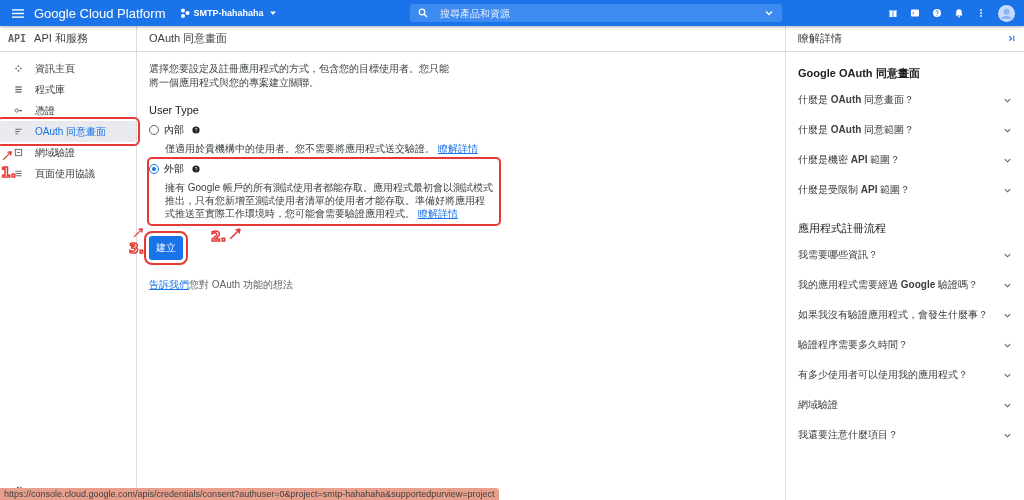 Image resolution: width=1024 pixels, height=500 pixels. I want to click on avatar-icon, so click(1006, 13).